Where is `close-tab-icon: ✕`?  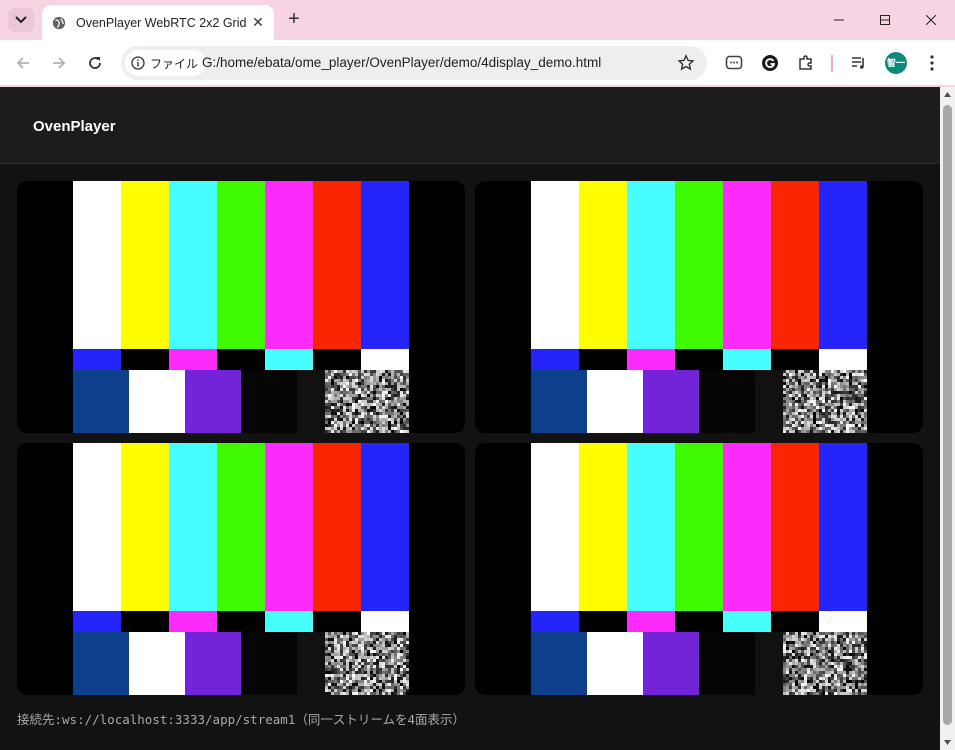 close-tab-icon: ✕ is located at coordinates (258, 22).